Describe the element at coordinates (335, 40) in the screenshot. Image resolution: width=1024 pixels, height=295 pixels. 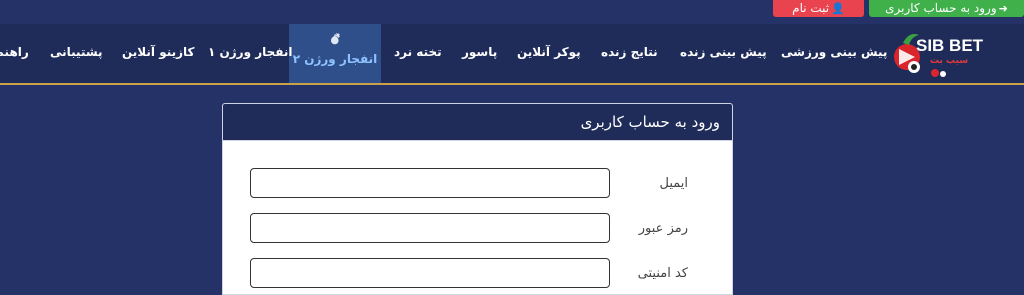
I see `bomb-icon: 💣︎` at that location.